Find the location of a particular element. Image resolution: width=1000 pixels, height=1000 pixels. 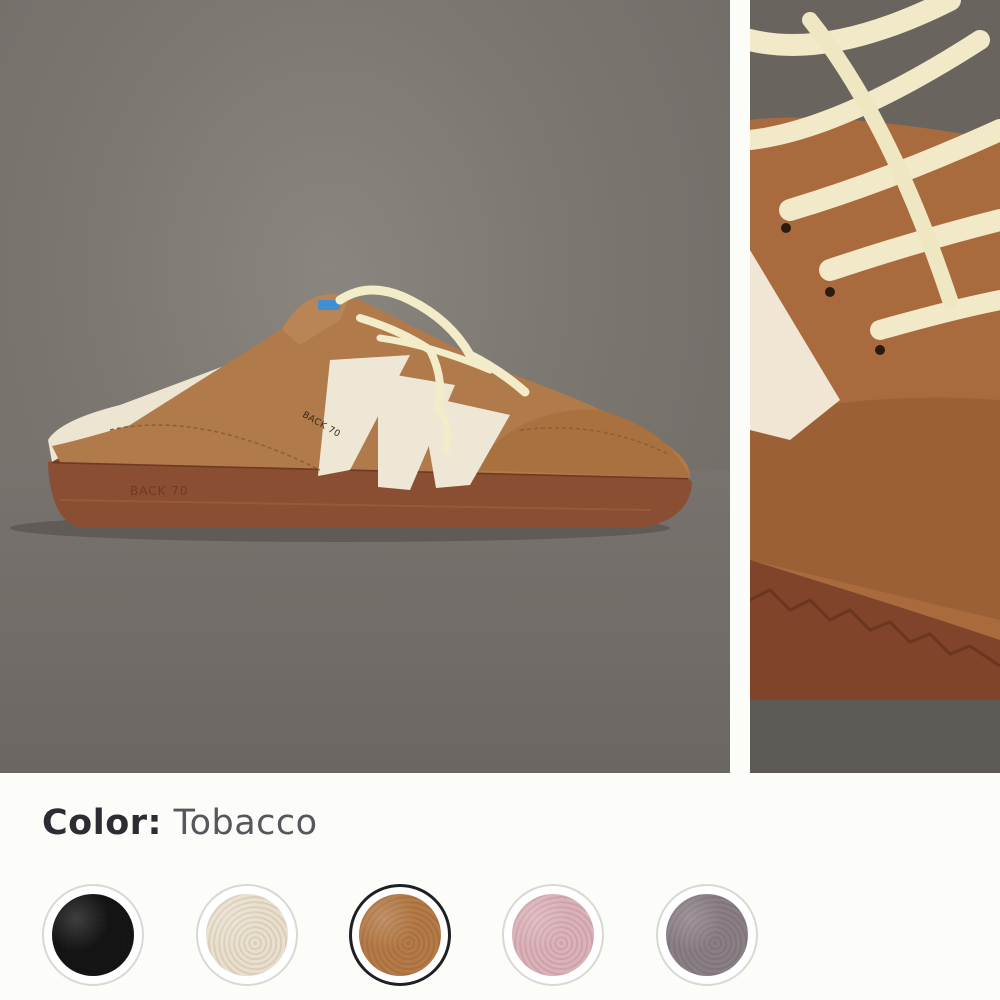

color-label-key: Color: is located at coordinates (102, 823).